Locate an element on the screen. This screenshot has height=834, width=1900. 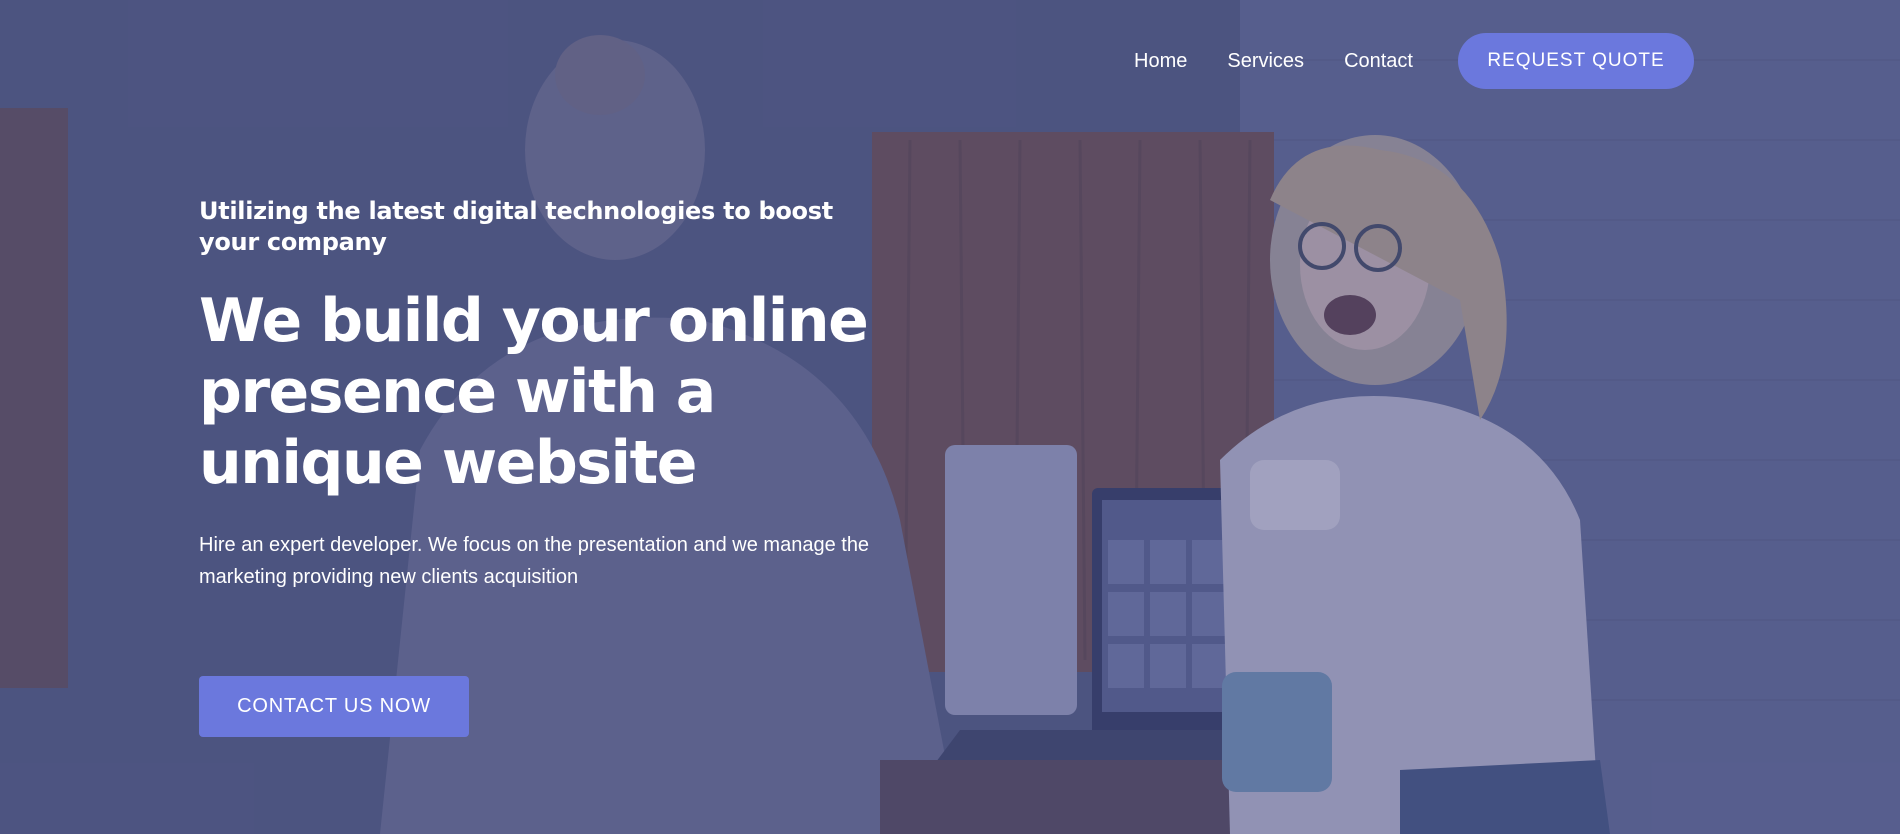
request-quote-button: REQUEST QUOTE is located at coordinates (1576, 61).